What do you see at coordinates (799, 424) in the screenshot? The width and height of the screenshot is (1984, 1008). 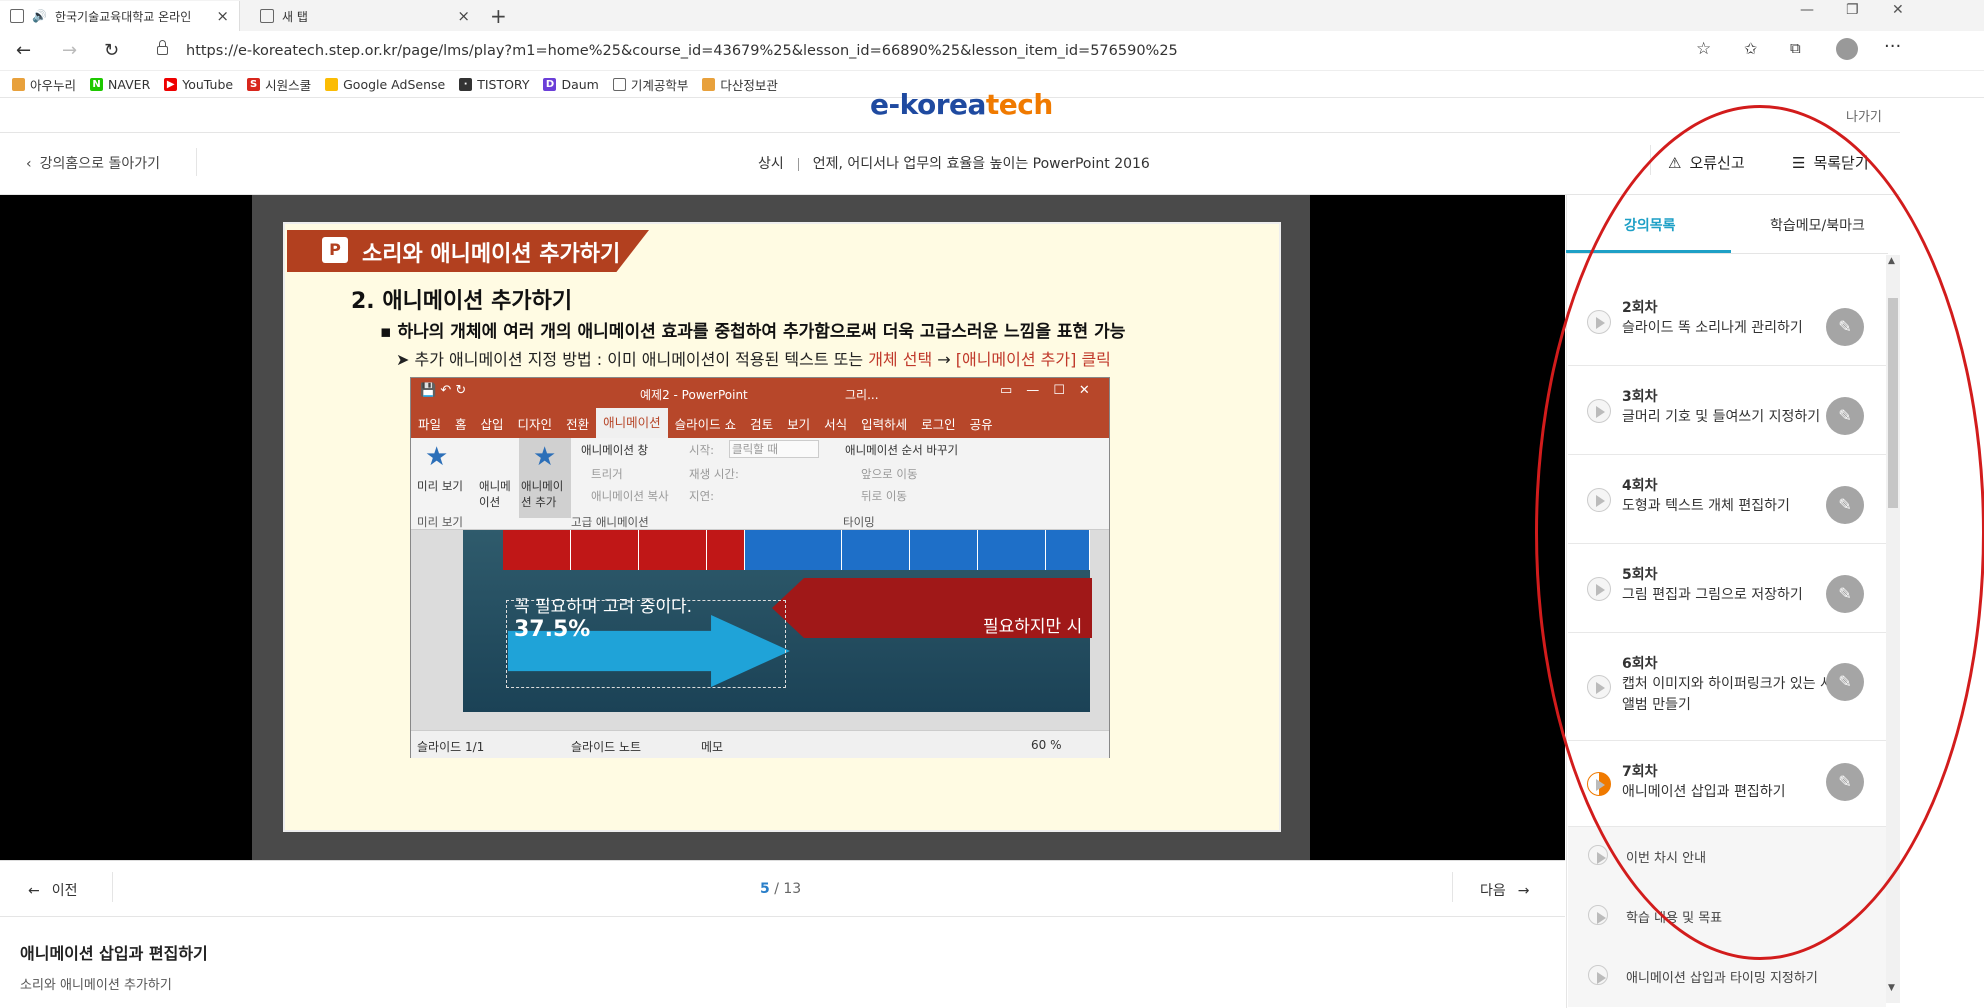 I see `ppt-tab: 보기` at bounding box center [799, 424].